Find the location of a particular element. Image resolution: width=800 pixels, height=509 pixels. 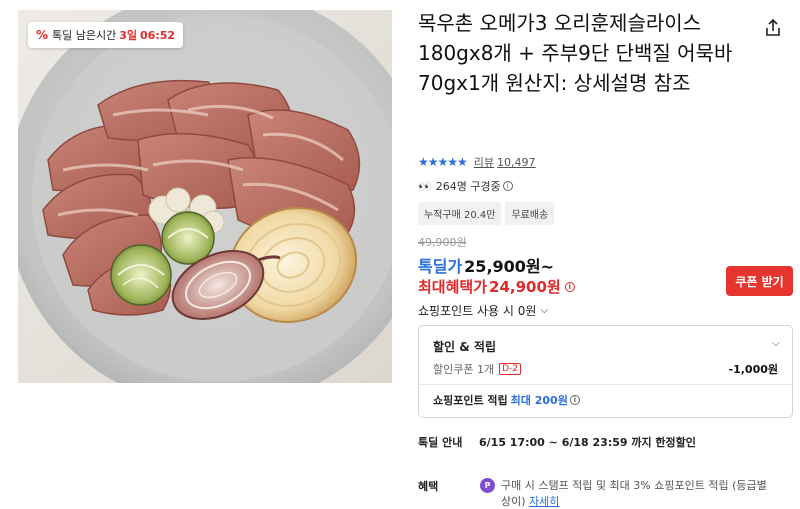

max-benefit-price: 최대혜택가 24,900원 i is located at coordinates (496, 286).